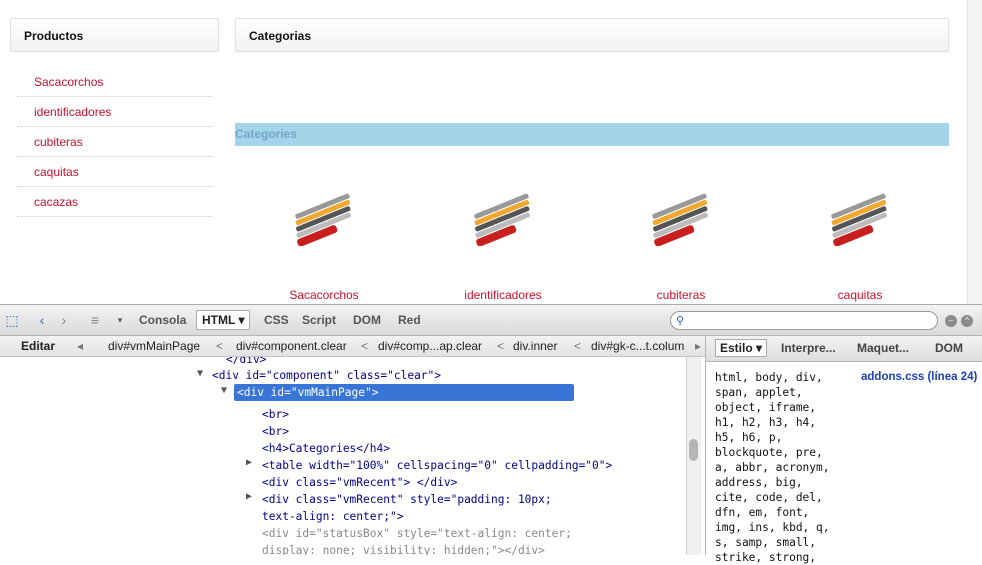 The width and height of the screenshot is (982, 565). What do you see at coordinates (162, 320) in the screenshot?
I see `tab-consola: Consola` at bounding box center [162, 320].